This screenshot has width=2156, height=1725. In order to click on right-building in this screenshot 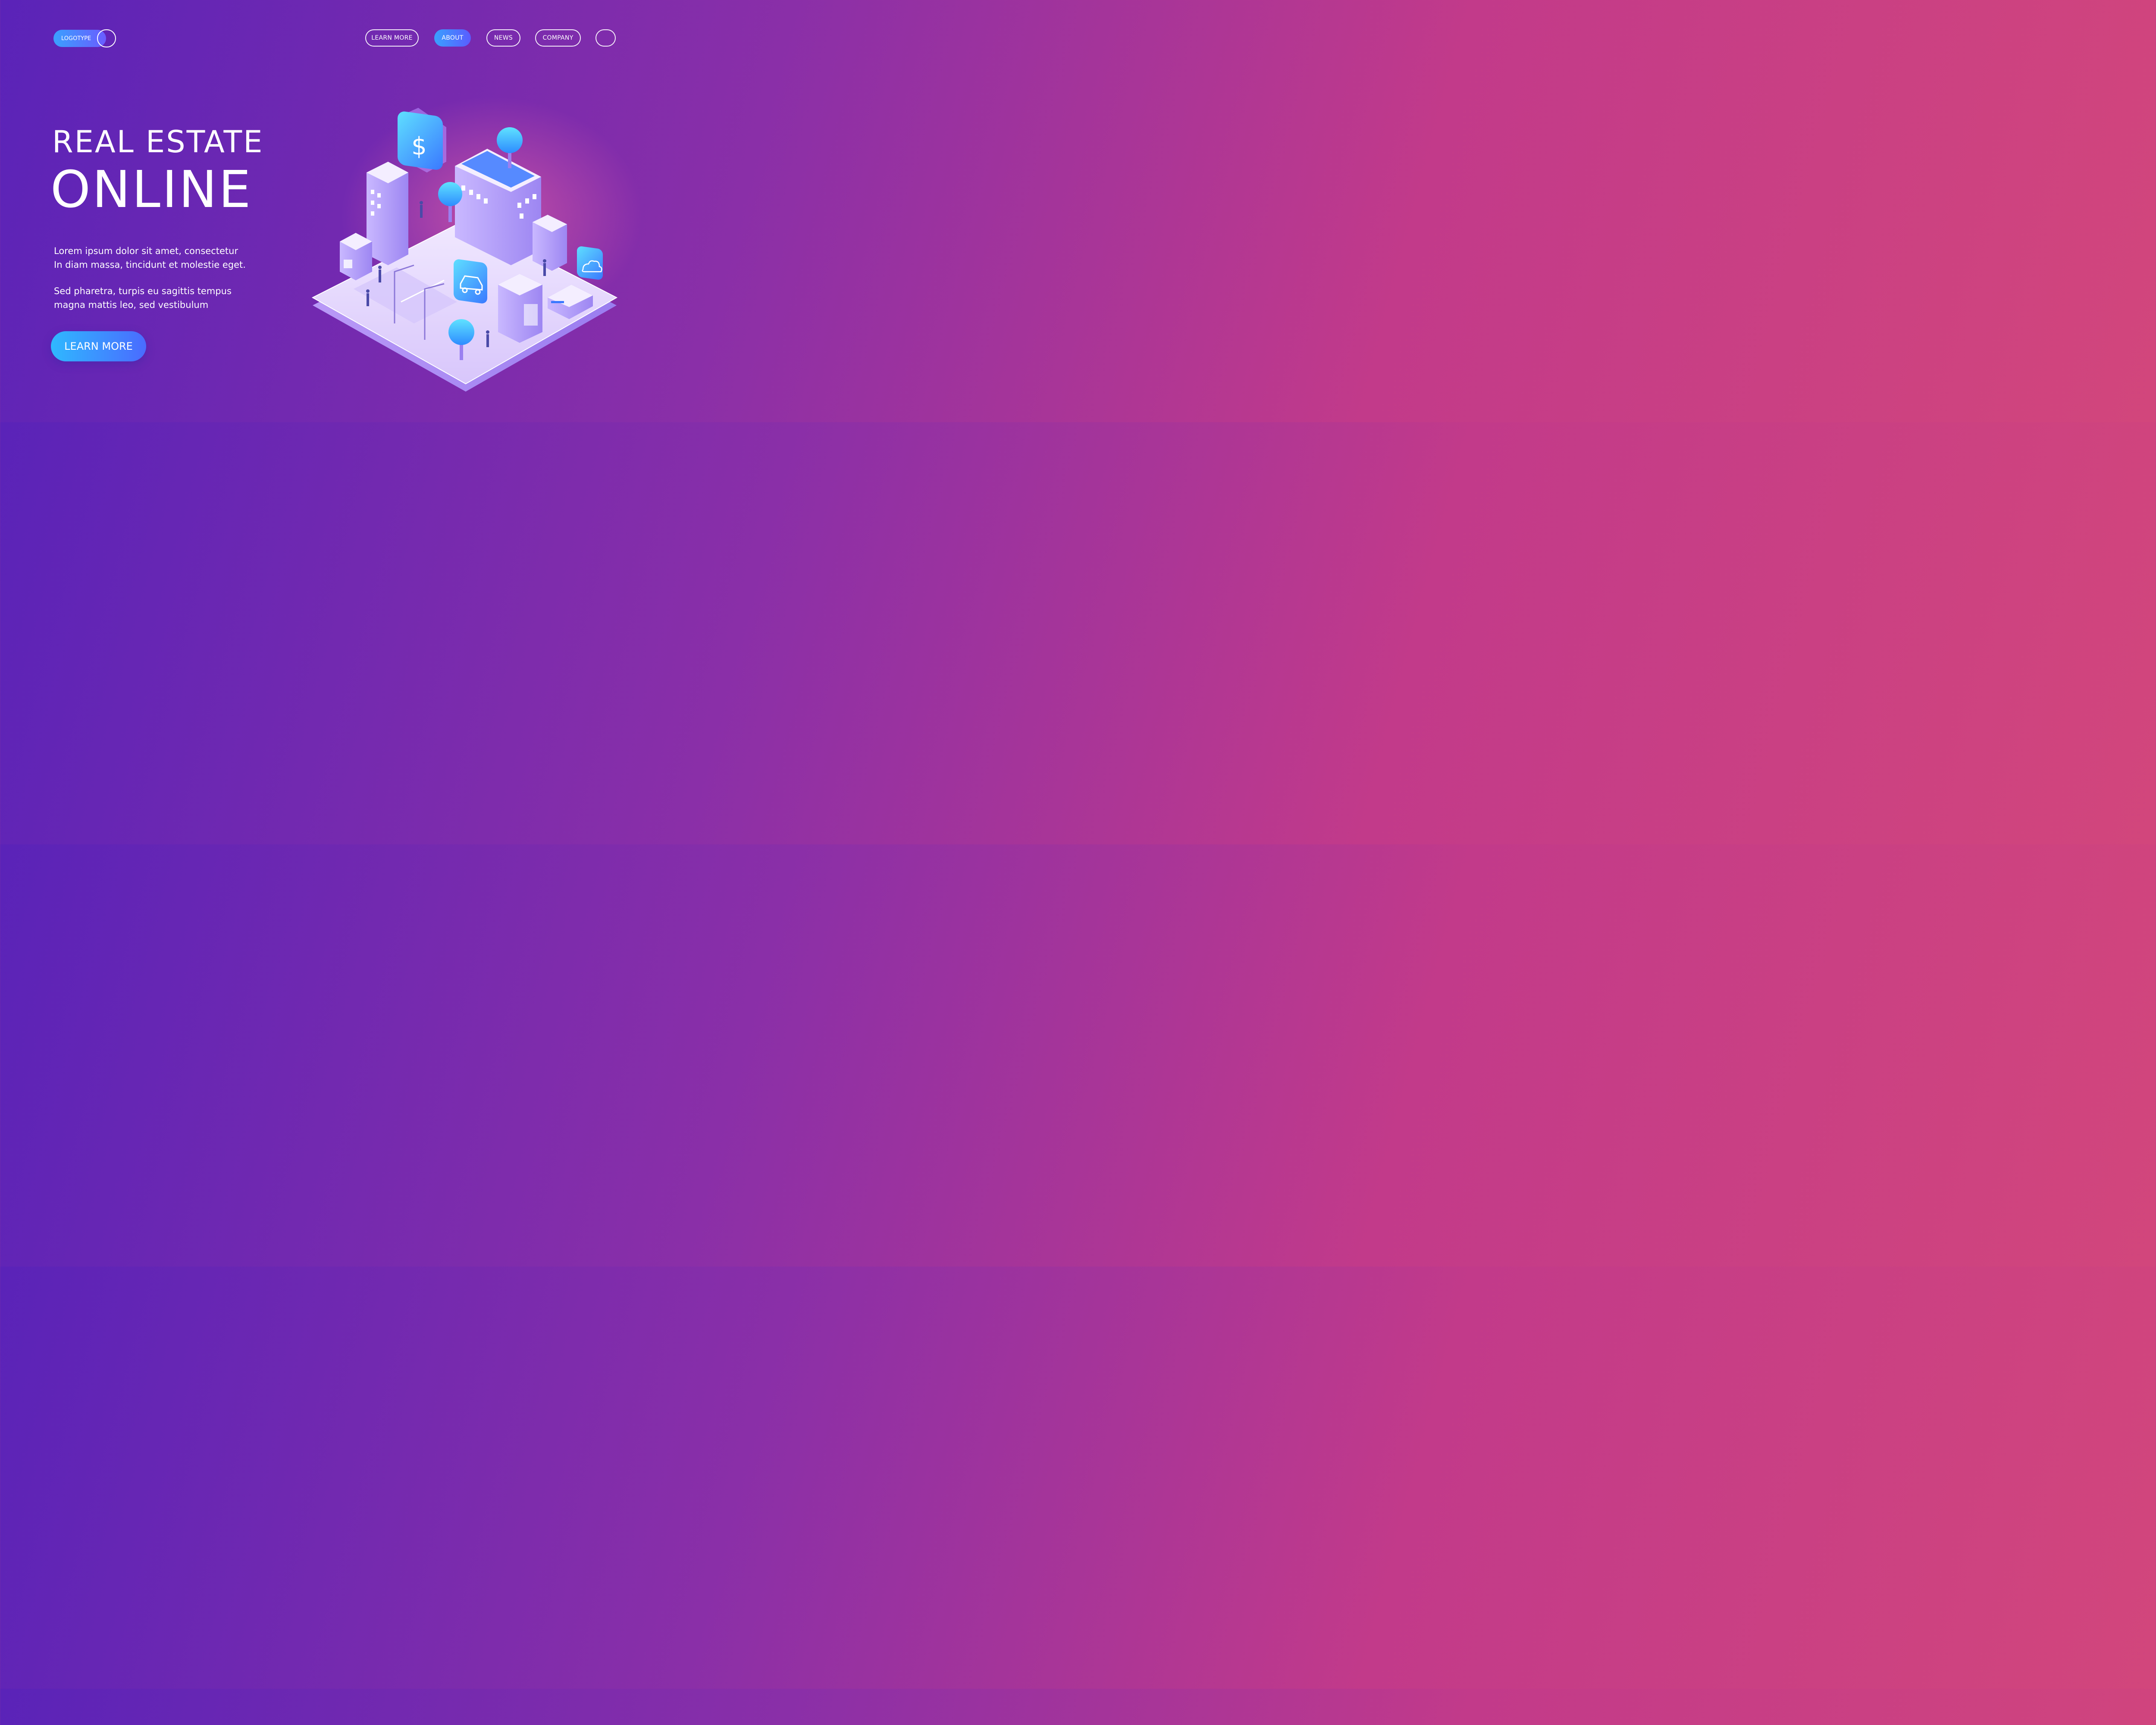, I will do `click(550, 243)`.